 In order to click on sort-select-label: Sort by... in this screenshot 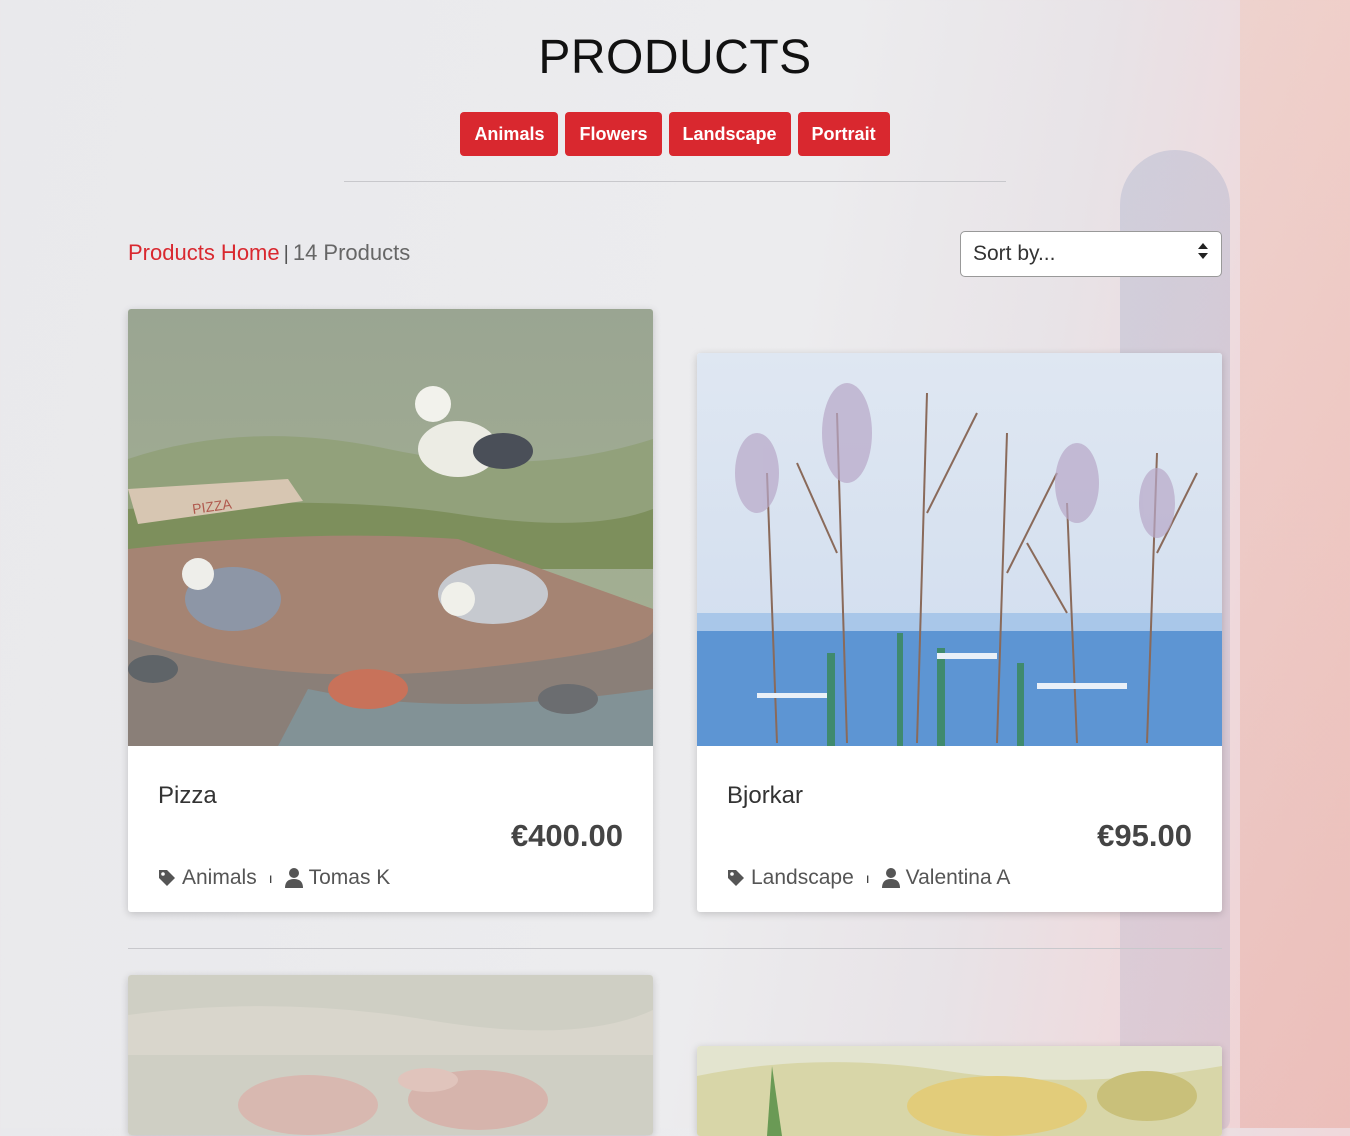, I will do `click(1014, 253)`.